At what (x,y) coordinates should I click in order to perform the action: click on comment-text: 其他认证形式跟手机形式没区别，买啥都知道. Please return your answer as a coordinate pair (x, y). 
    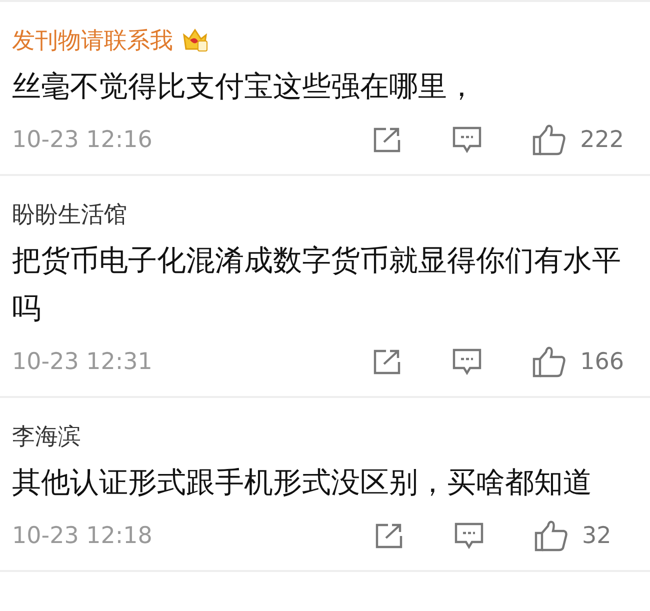
    Looking at the image, I should click on (302, 482).